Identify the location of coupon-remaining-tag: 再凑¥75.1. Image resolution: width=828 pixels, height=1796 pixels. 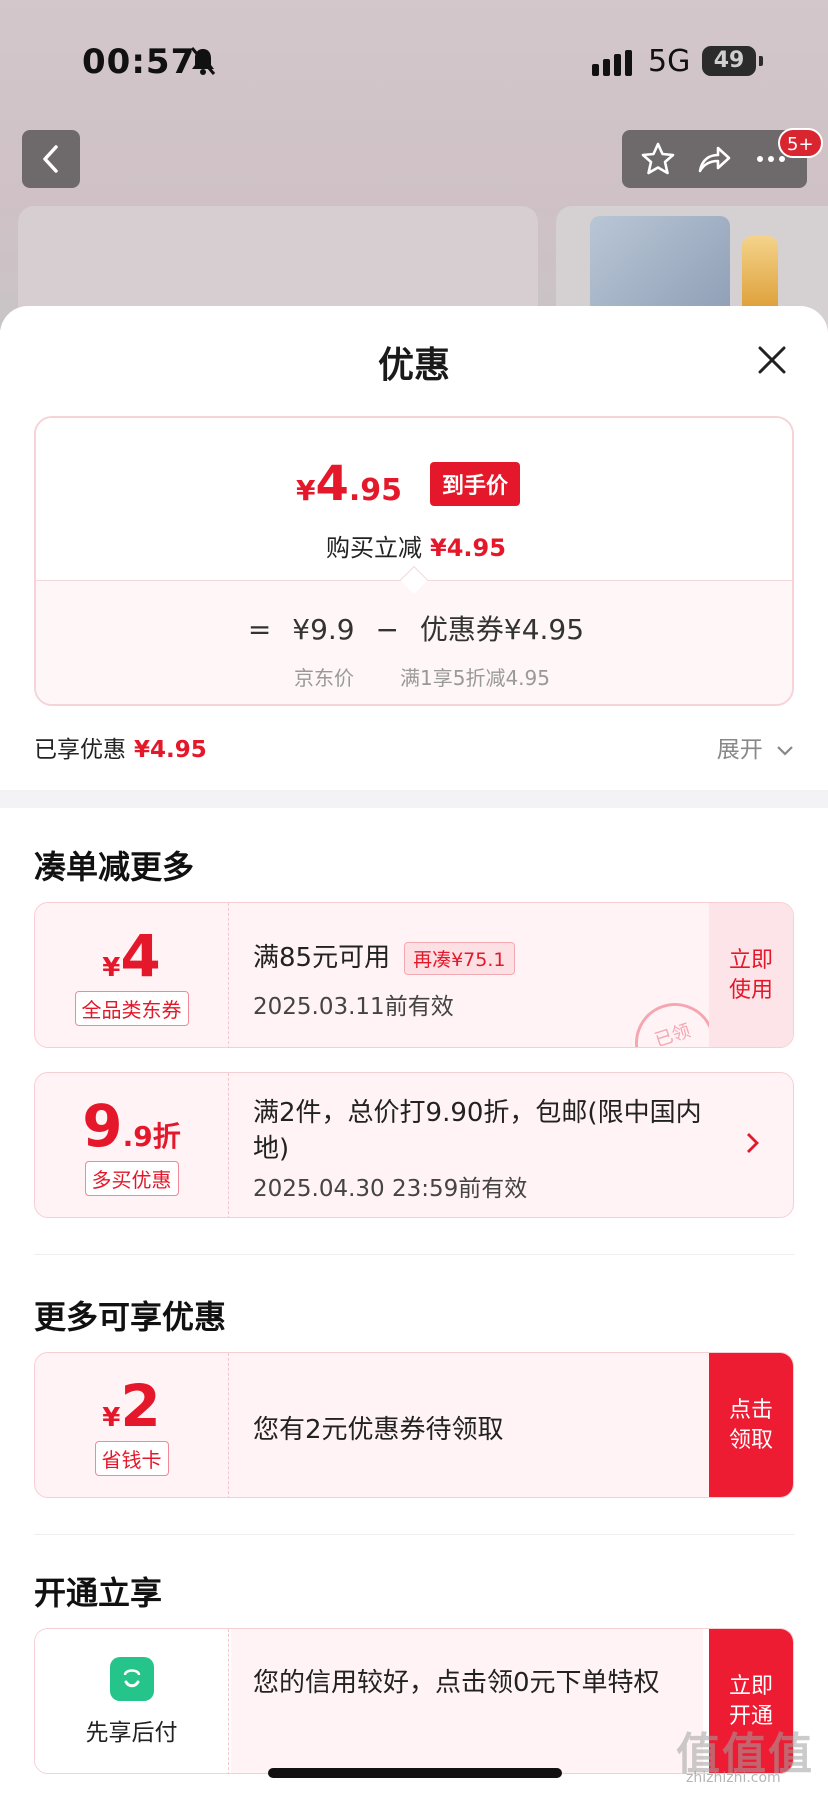
(459, 958).